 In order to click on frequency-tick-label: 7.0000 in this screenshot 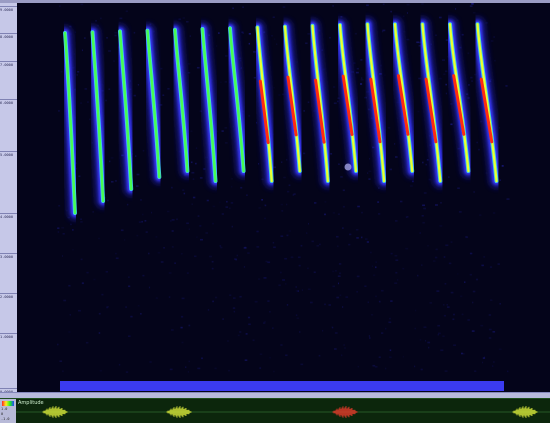, I will do `click(8, 64)`.